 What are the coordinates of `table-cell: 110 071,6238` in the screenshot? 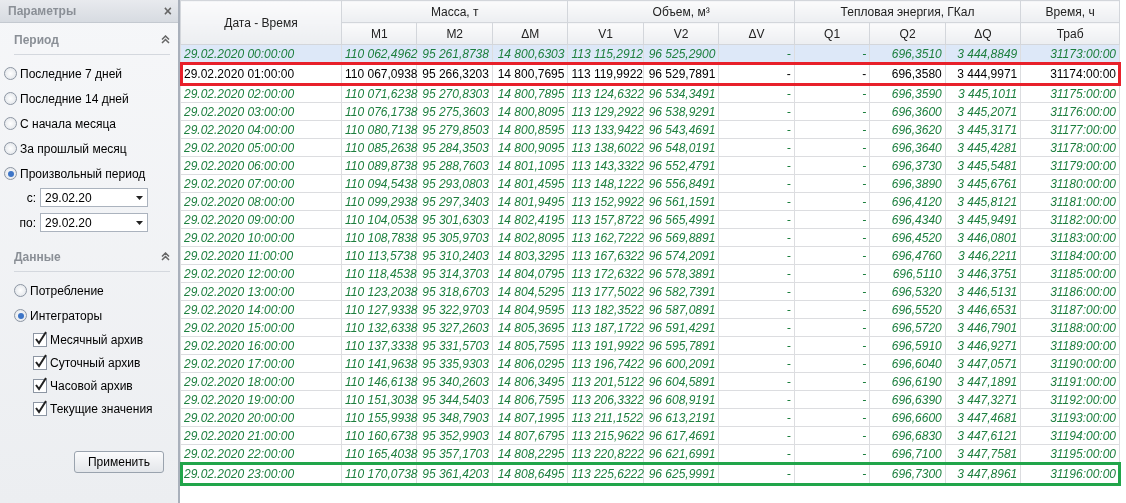 It's located at (379, 93).